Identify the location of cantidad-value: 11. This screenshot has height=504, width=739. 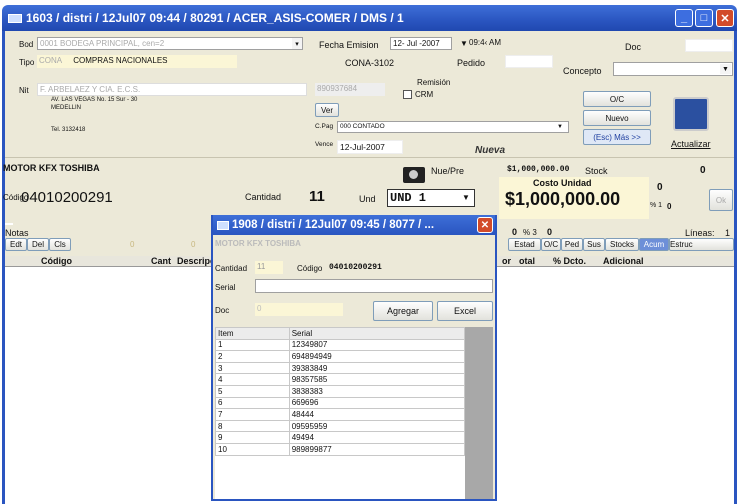
(317, 196).